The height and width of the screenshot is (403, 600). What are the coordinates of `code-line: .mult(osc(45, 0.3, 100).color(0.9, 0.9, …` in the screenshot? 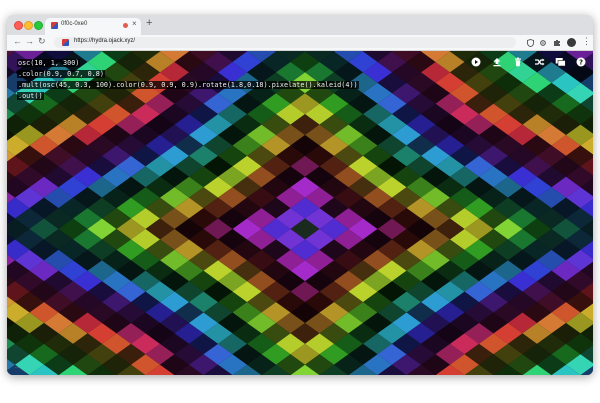 It's located at (188, 85).